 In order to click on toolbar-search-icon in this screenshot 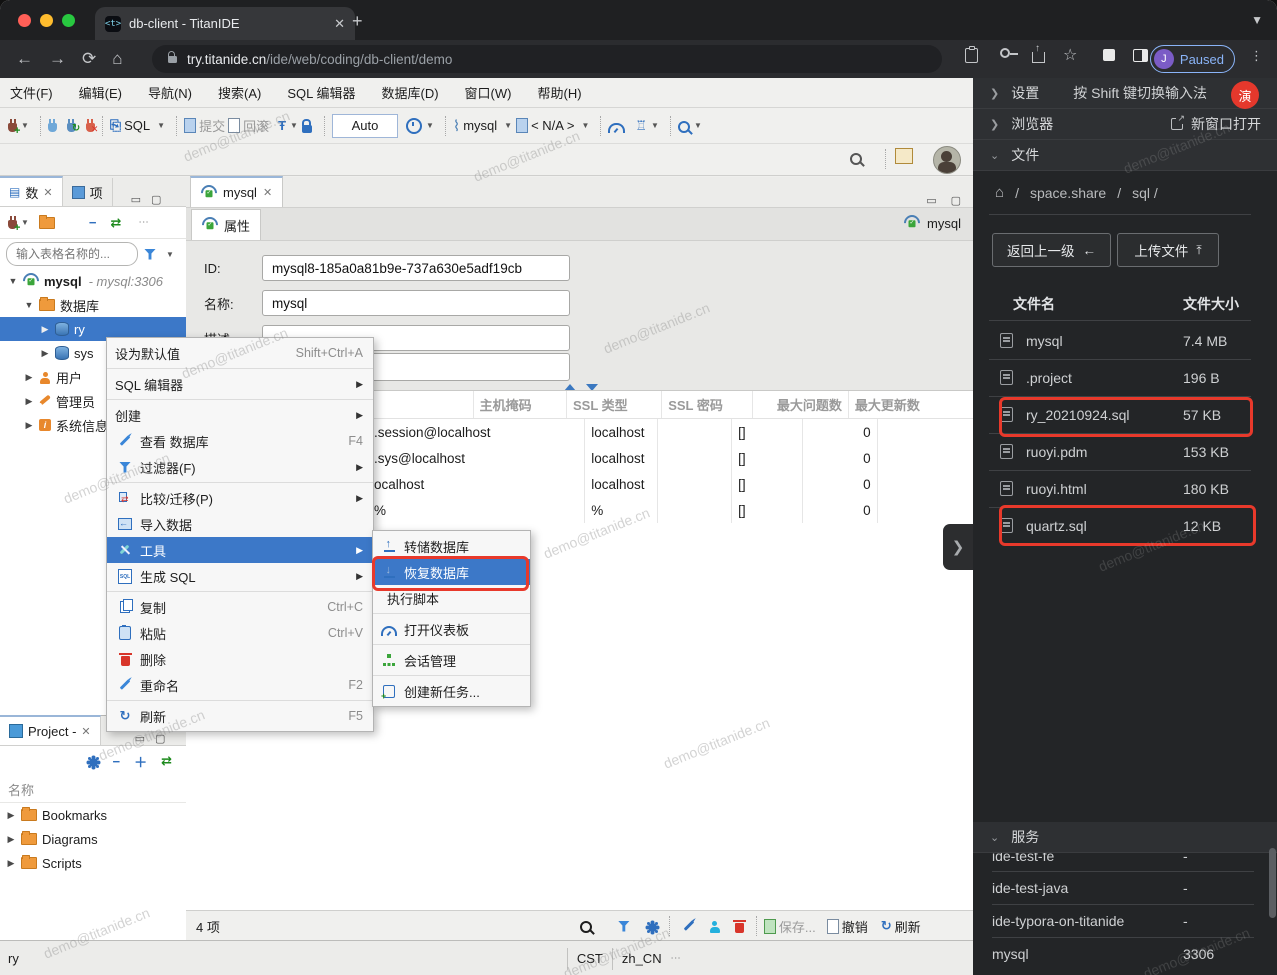, I will do `click(683, 126)`.